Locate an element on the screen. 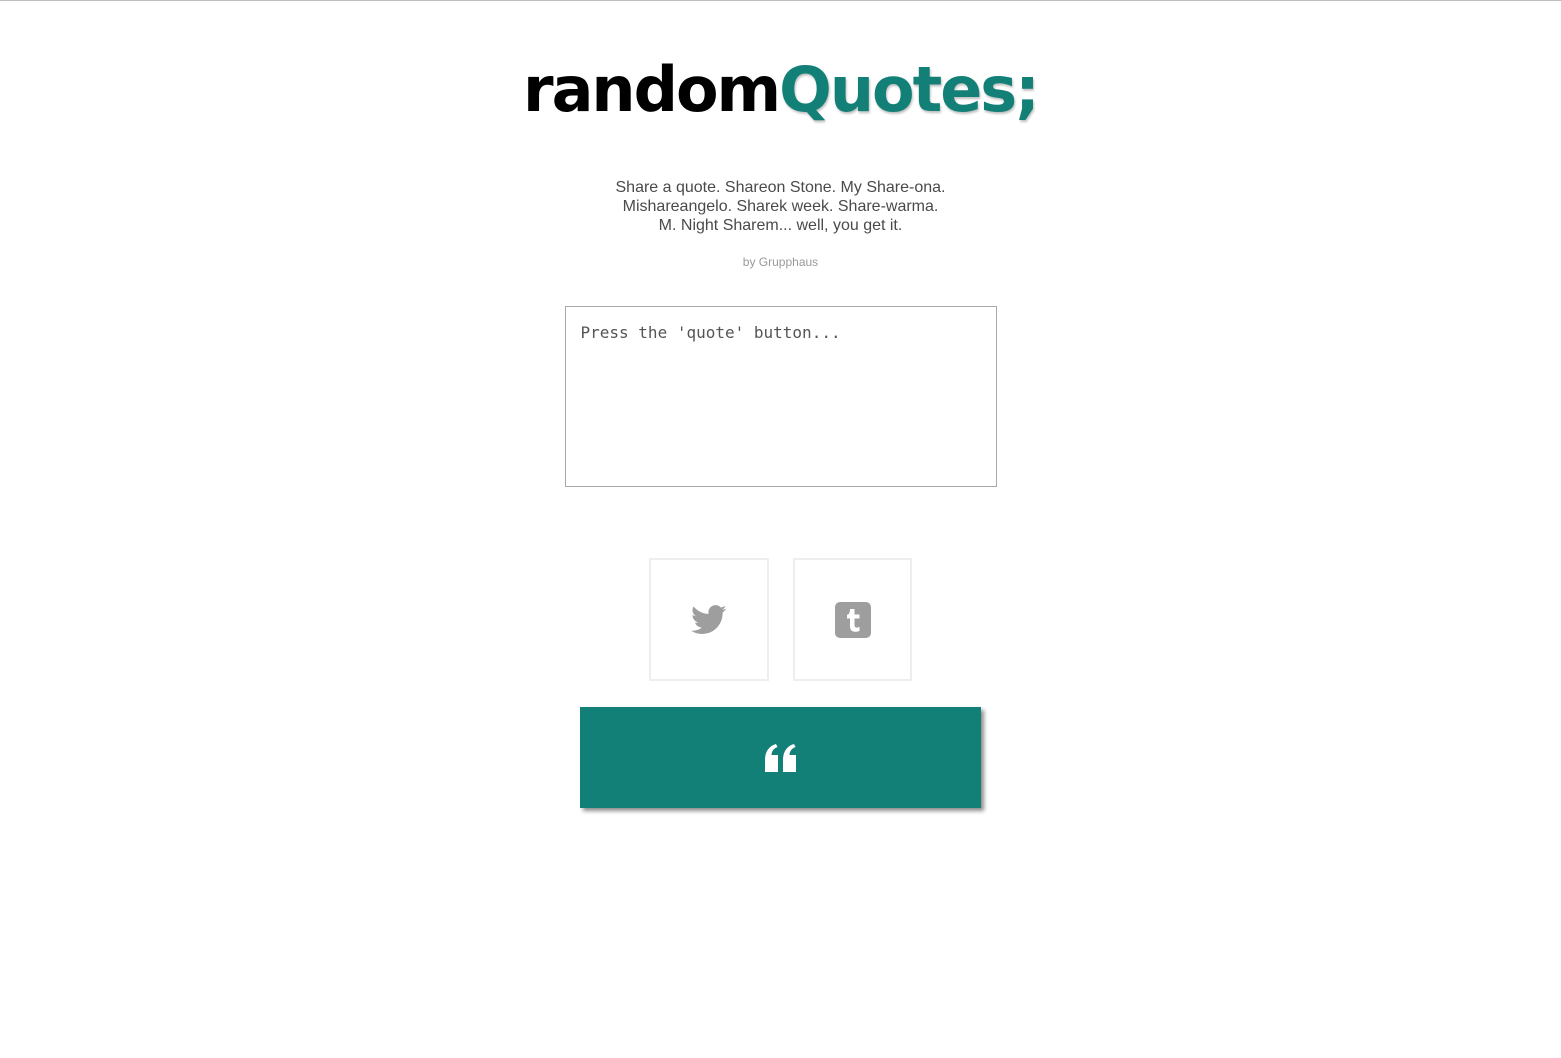 This screenshot has height=1058, width=1561. byline: by Grupphaus is located at coordinates (780, 262).